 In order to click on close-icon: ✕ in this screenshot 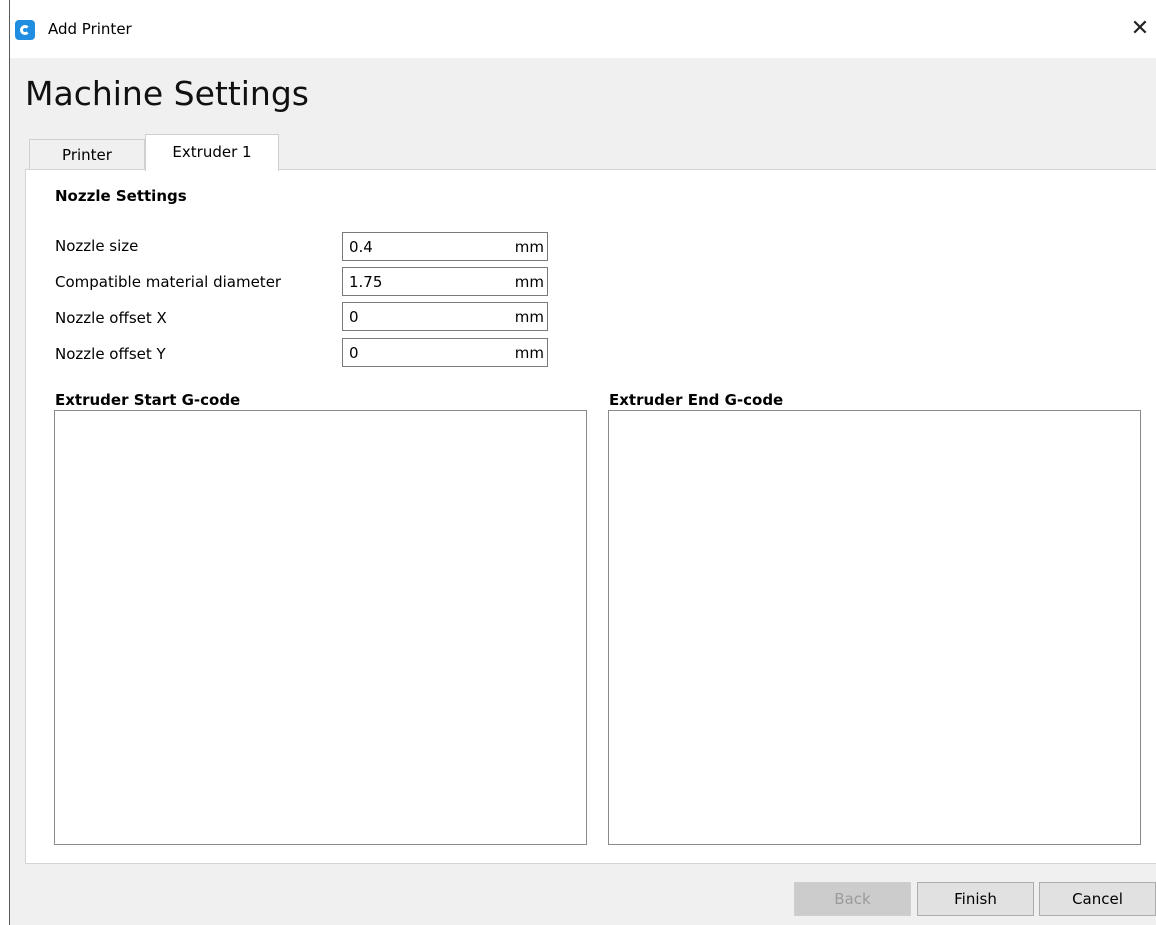, I will do `click(1140, 29)`.